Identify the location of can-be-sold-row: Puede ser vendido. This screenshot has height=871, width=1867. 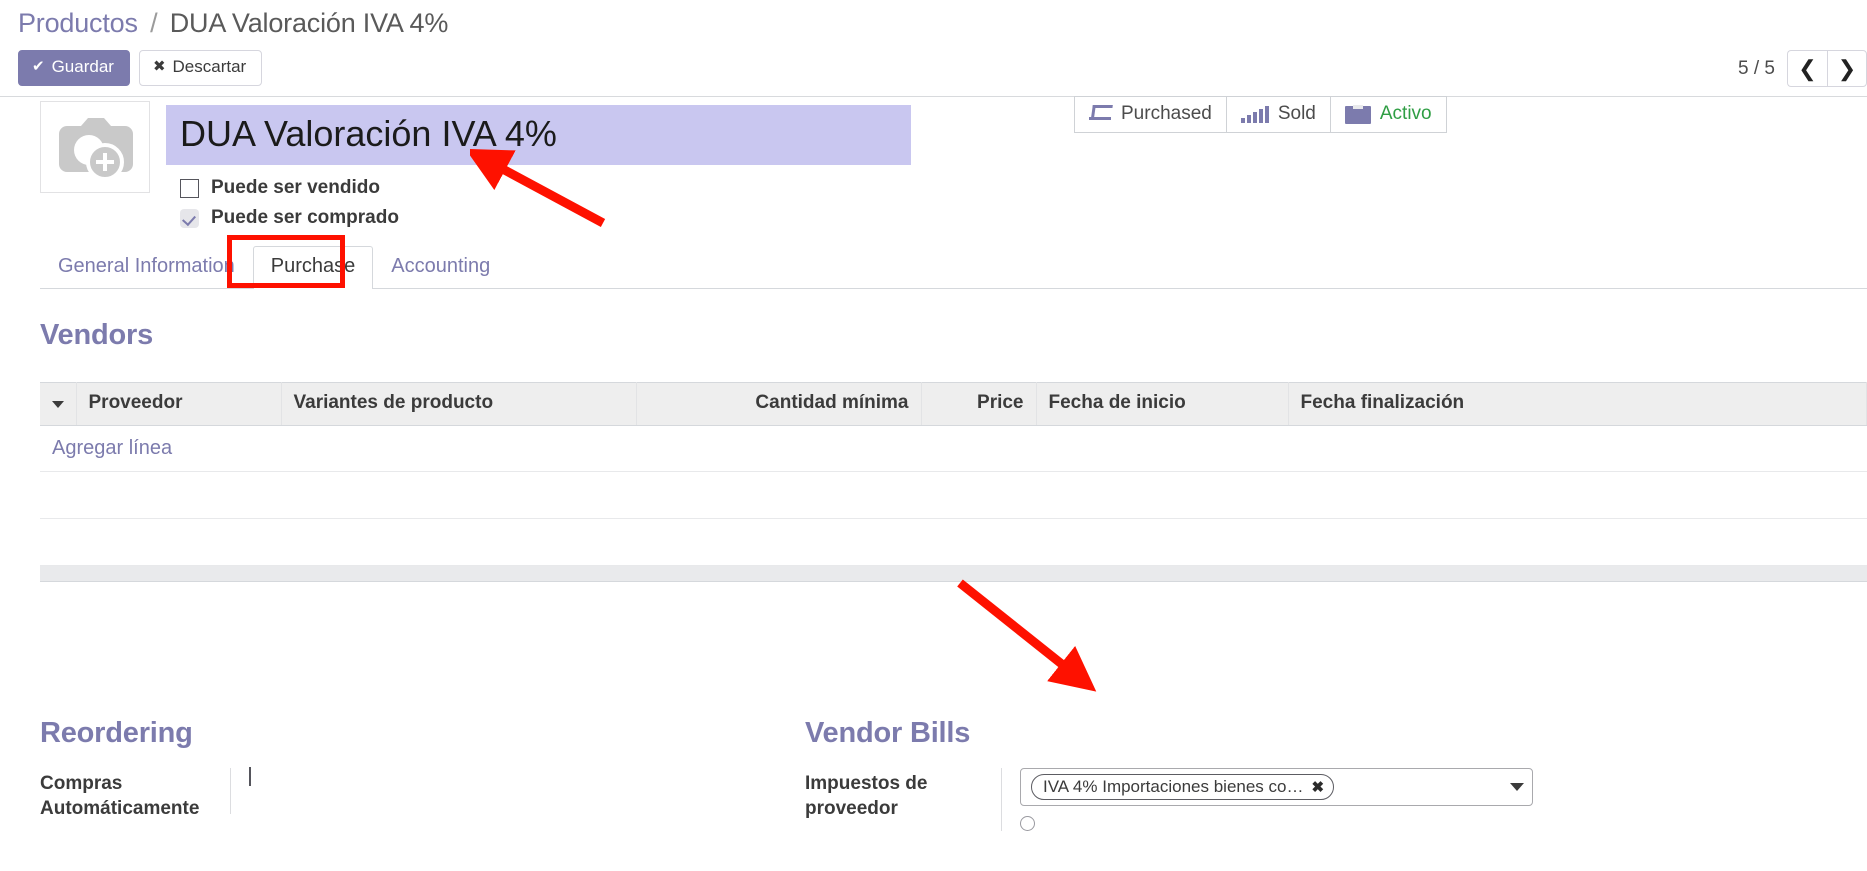
(538, 188).